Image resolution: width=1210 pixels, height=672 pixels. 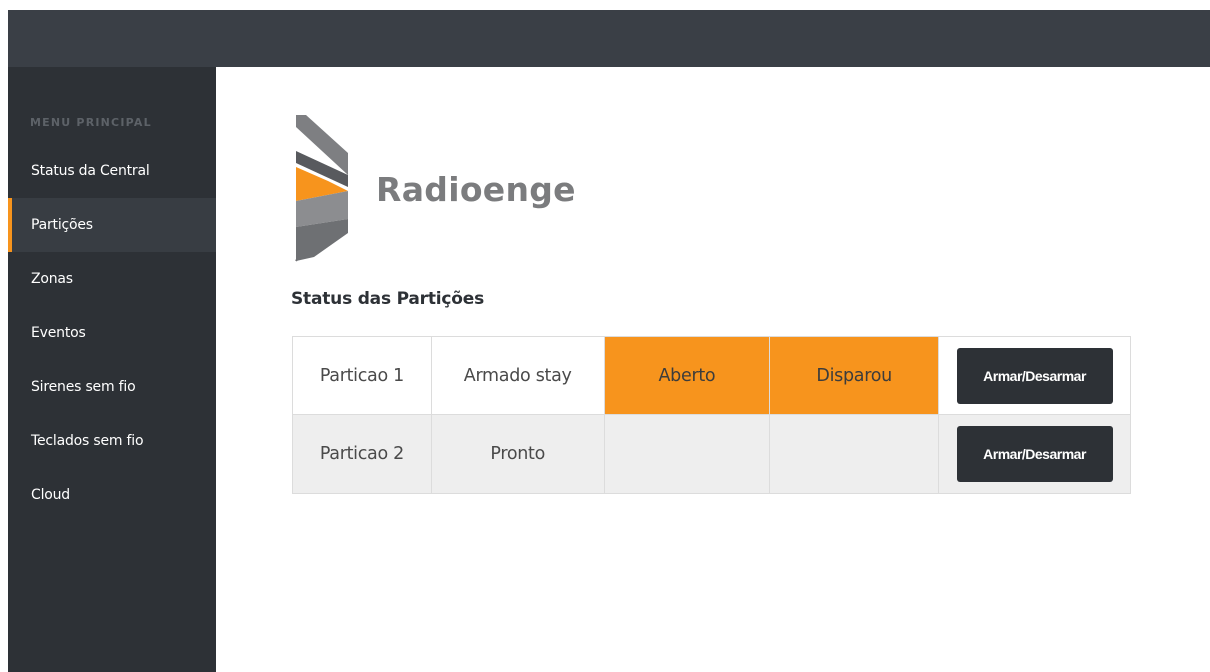 What do you see at coordinates (112, 171) in the screenshot?
I see `sidebar-item-status-da-central: Status da Central` at bounding box center [112, 171].